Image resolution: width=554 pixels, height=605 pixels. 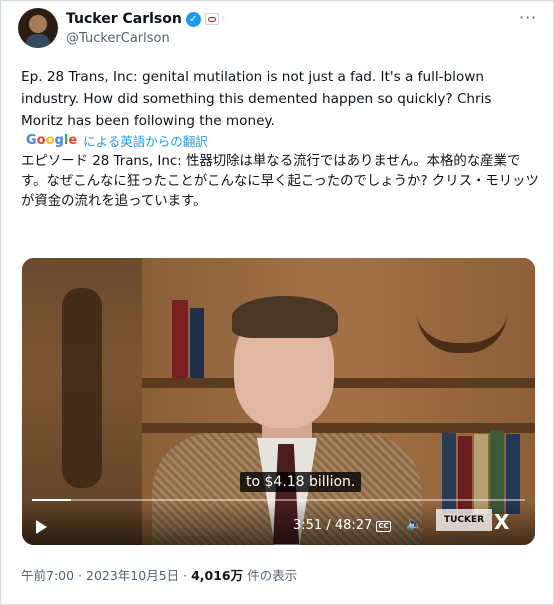 I want to click on video-progress-bar, so click(x=278, y=500).